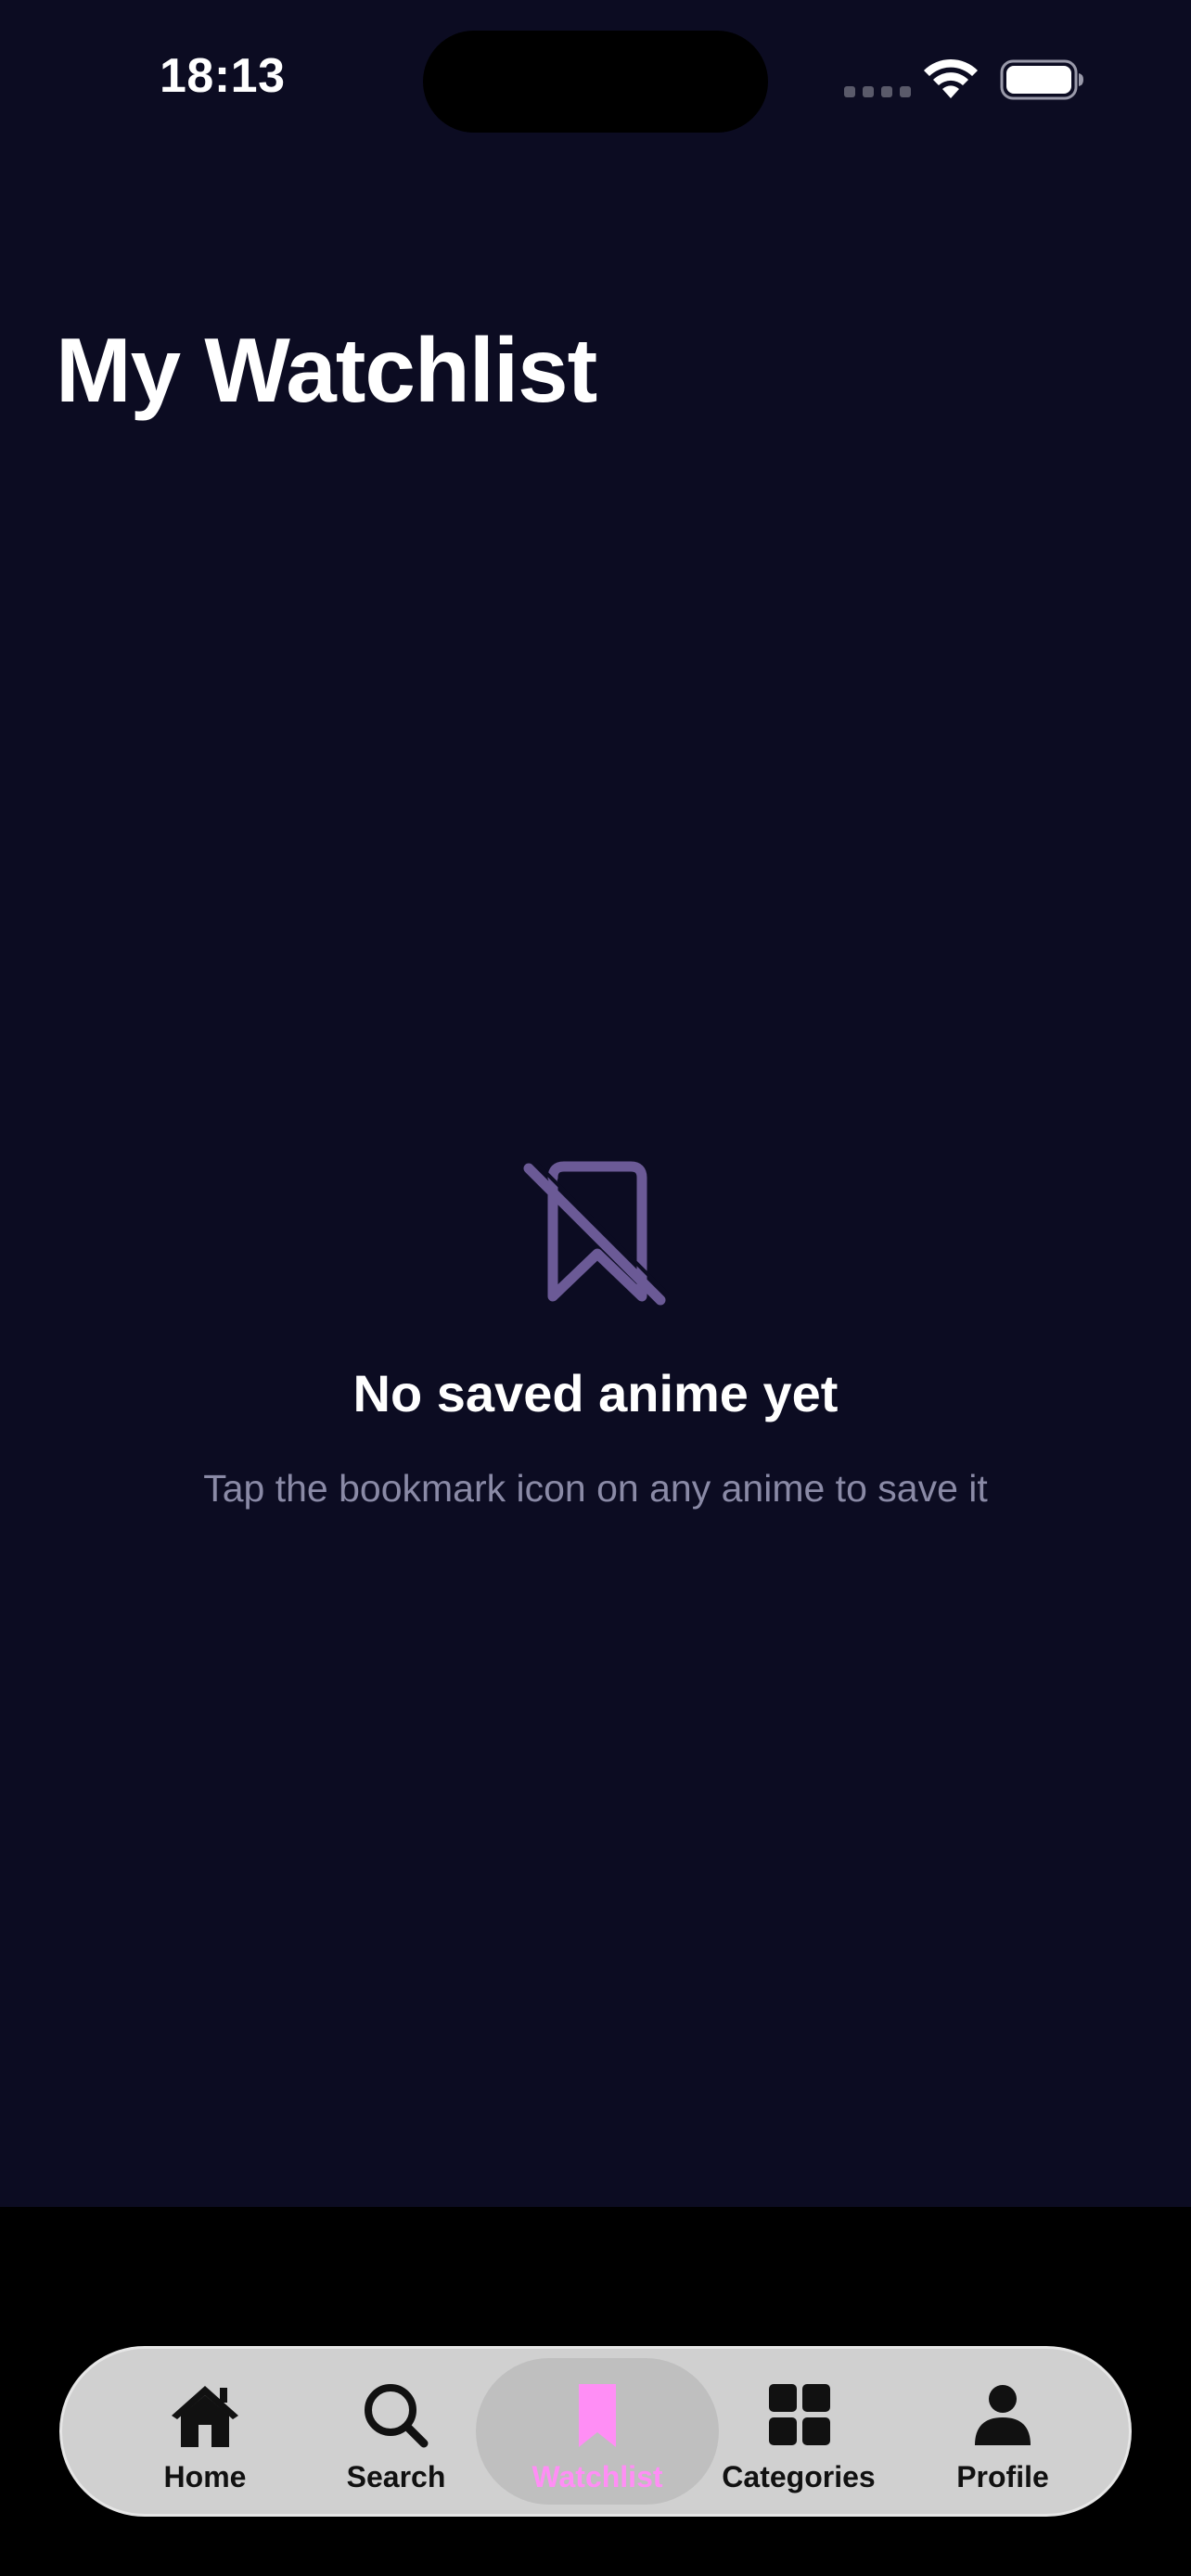  What do you see at coordinates (1041, 79) in the screenshot?
I see `battery-icon` at bounding box center [1041, 79].